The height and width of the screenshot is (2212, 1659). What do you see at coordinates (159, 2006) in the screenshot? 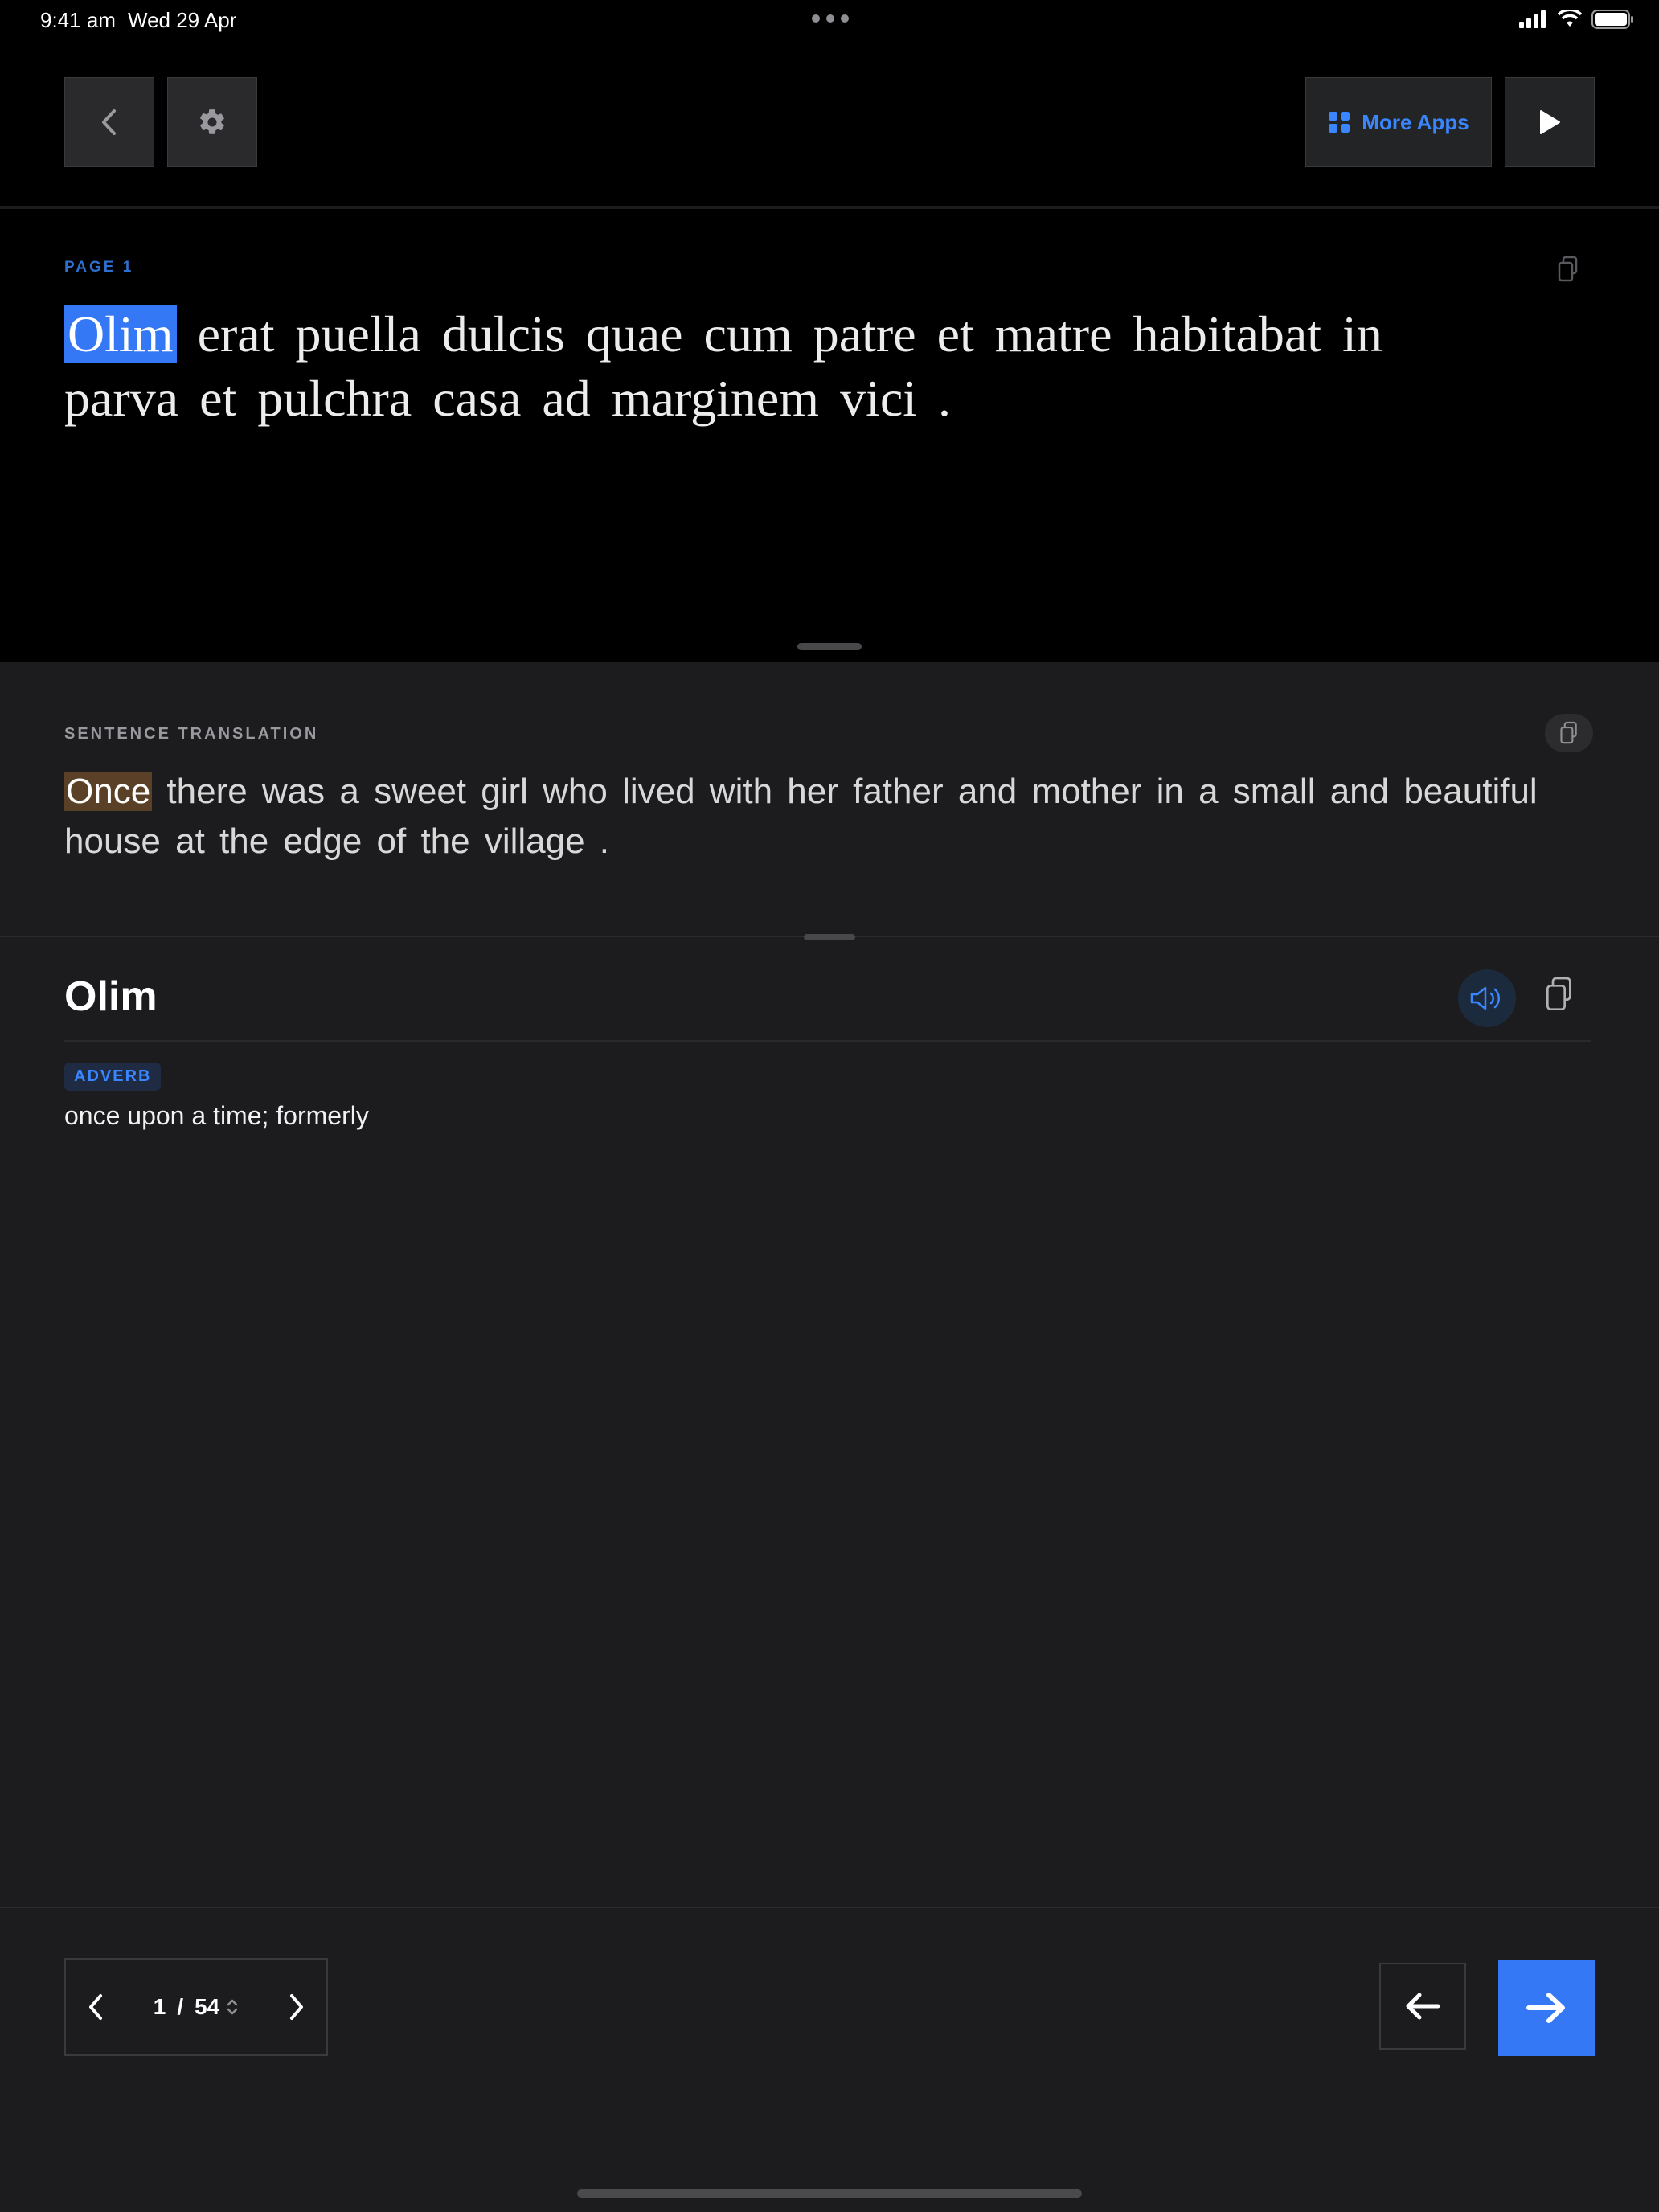
I see `current-page: 1` at bounding box center [159, 2006].